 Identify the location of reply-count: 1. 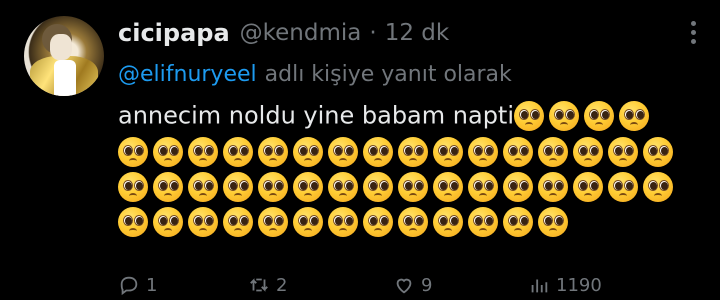
(152, 285).